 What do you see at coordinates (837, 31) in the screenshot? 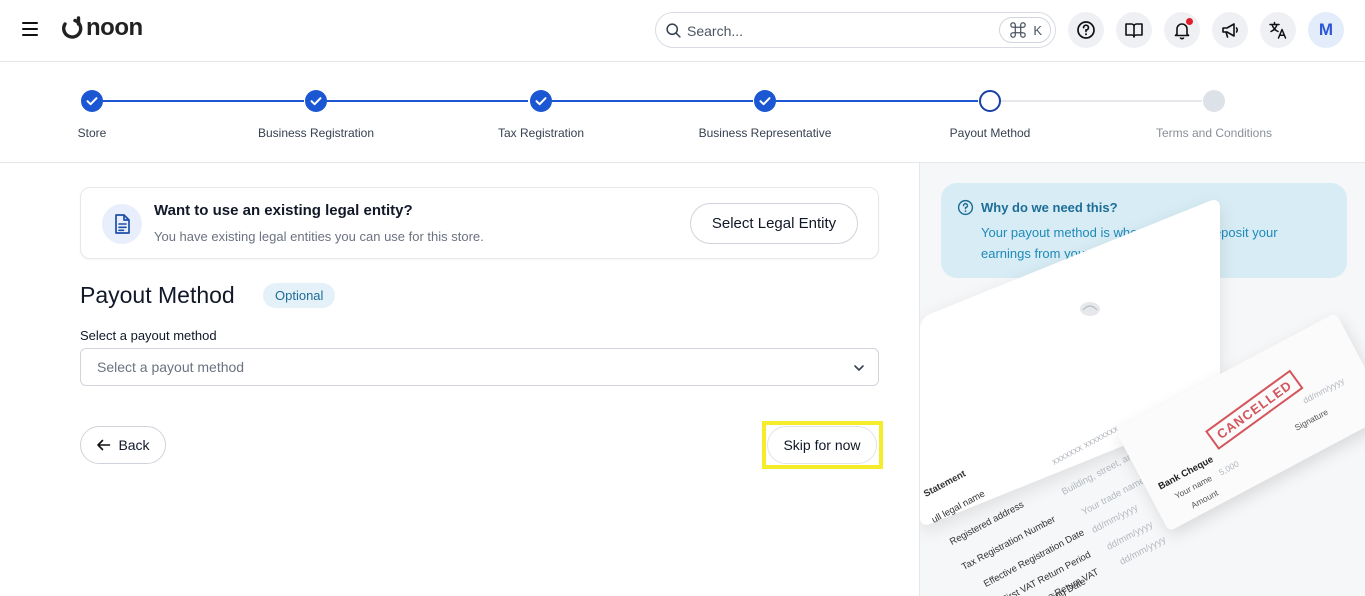
I see `search-input` at bounding box center [837, 31].